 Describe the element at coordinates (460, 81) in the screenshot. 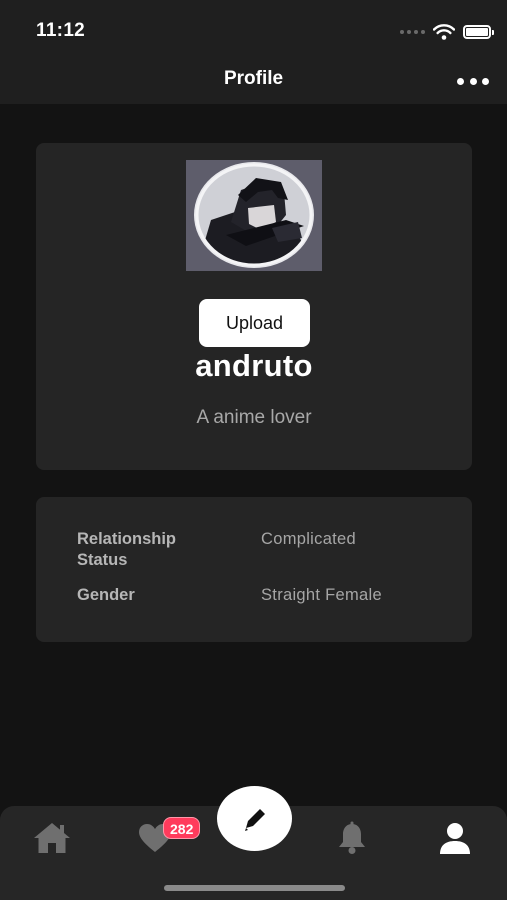

I see `more-horizontal-icon` at that location.